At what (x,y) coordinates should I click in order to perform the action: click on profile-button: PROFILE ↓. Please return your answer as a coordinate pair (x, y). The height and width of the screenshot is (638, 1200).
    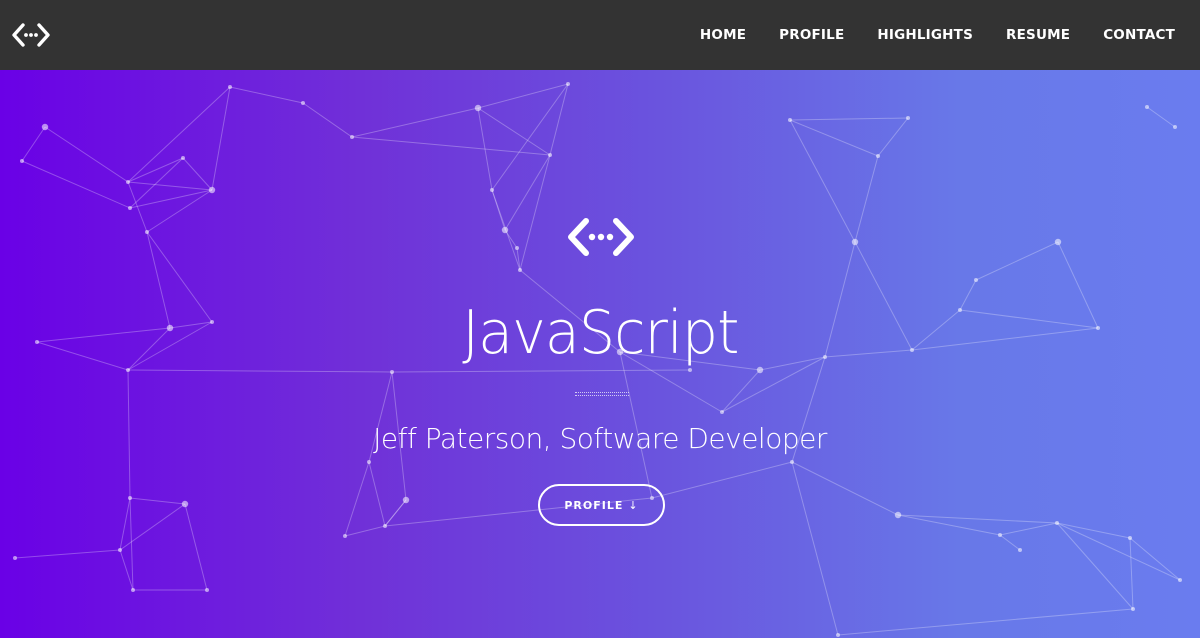
    Looking at the image, I should click on (601, 505).